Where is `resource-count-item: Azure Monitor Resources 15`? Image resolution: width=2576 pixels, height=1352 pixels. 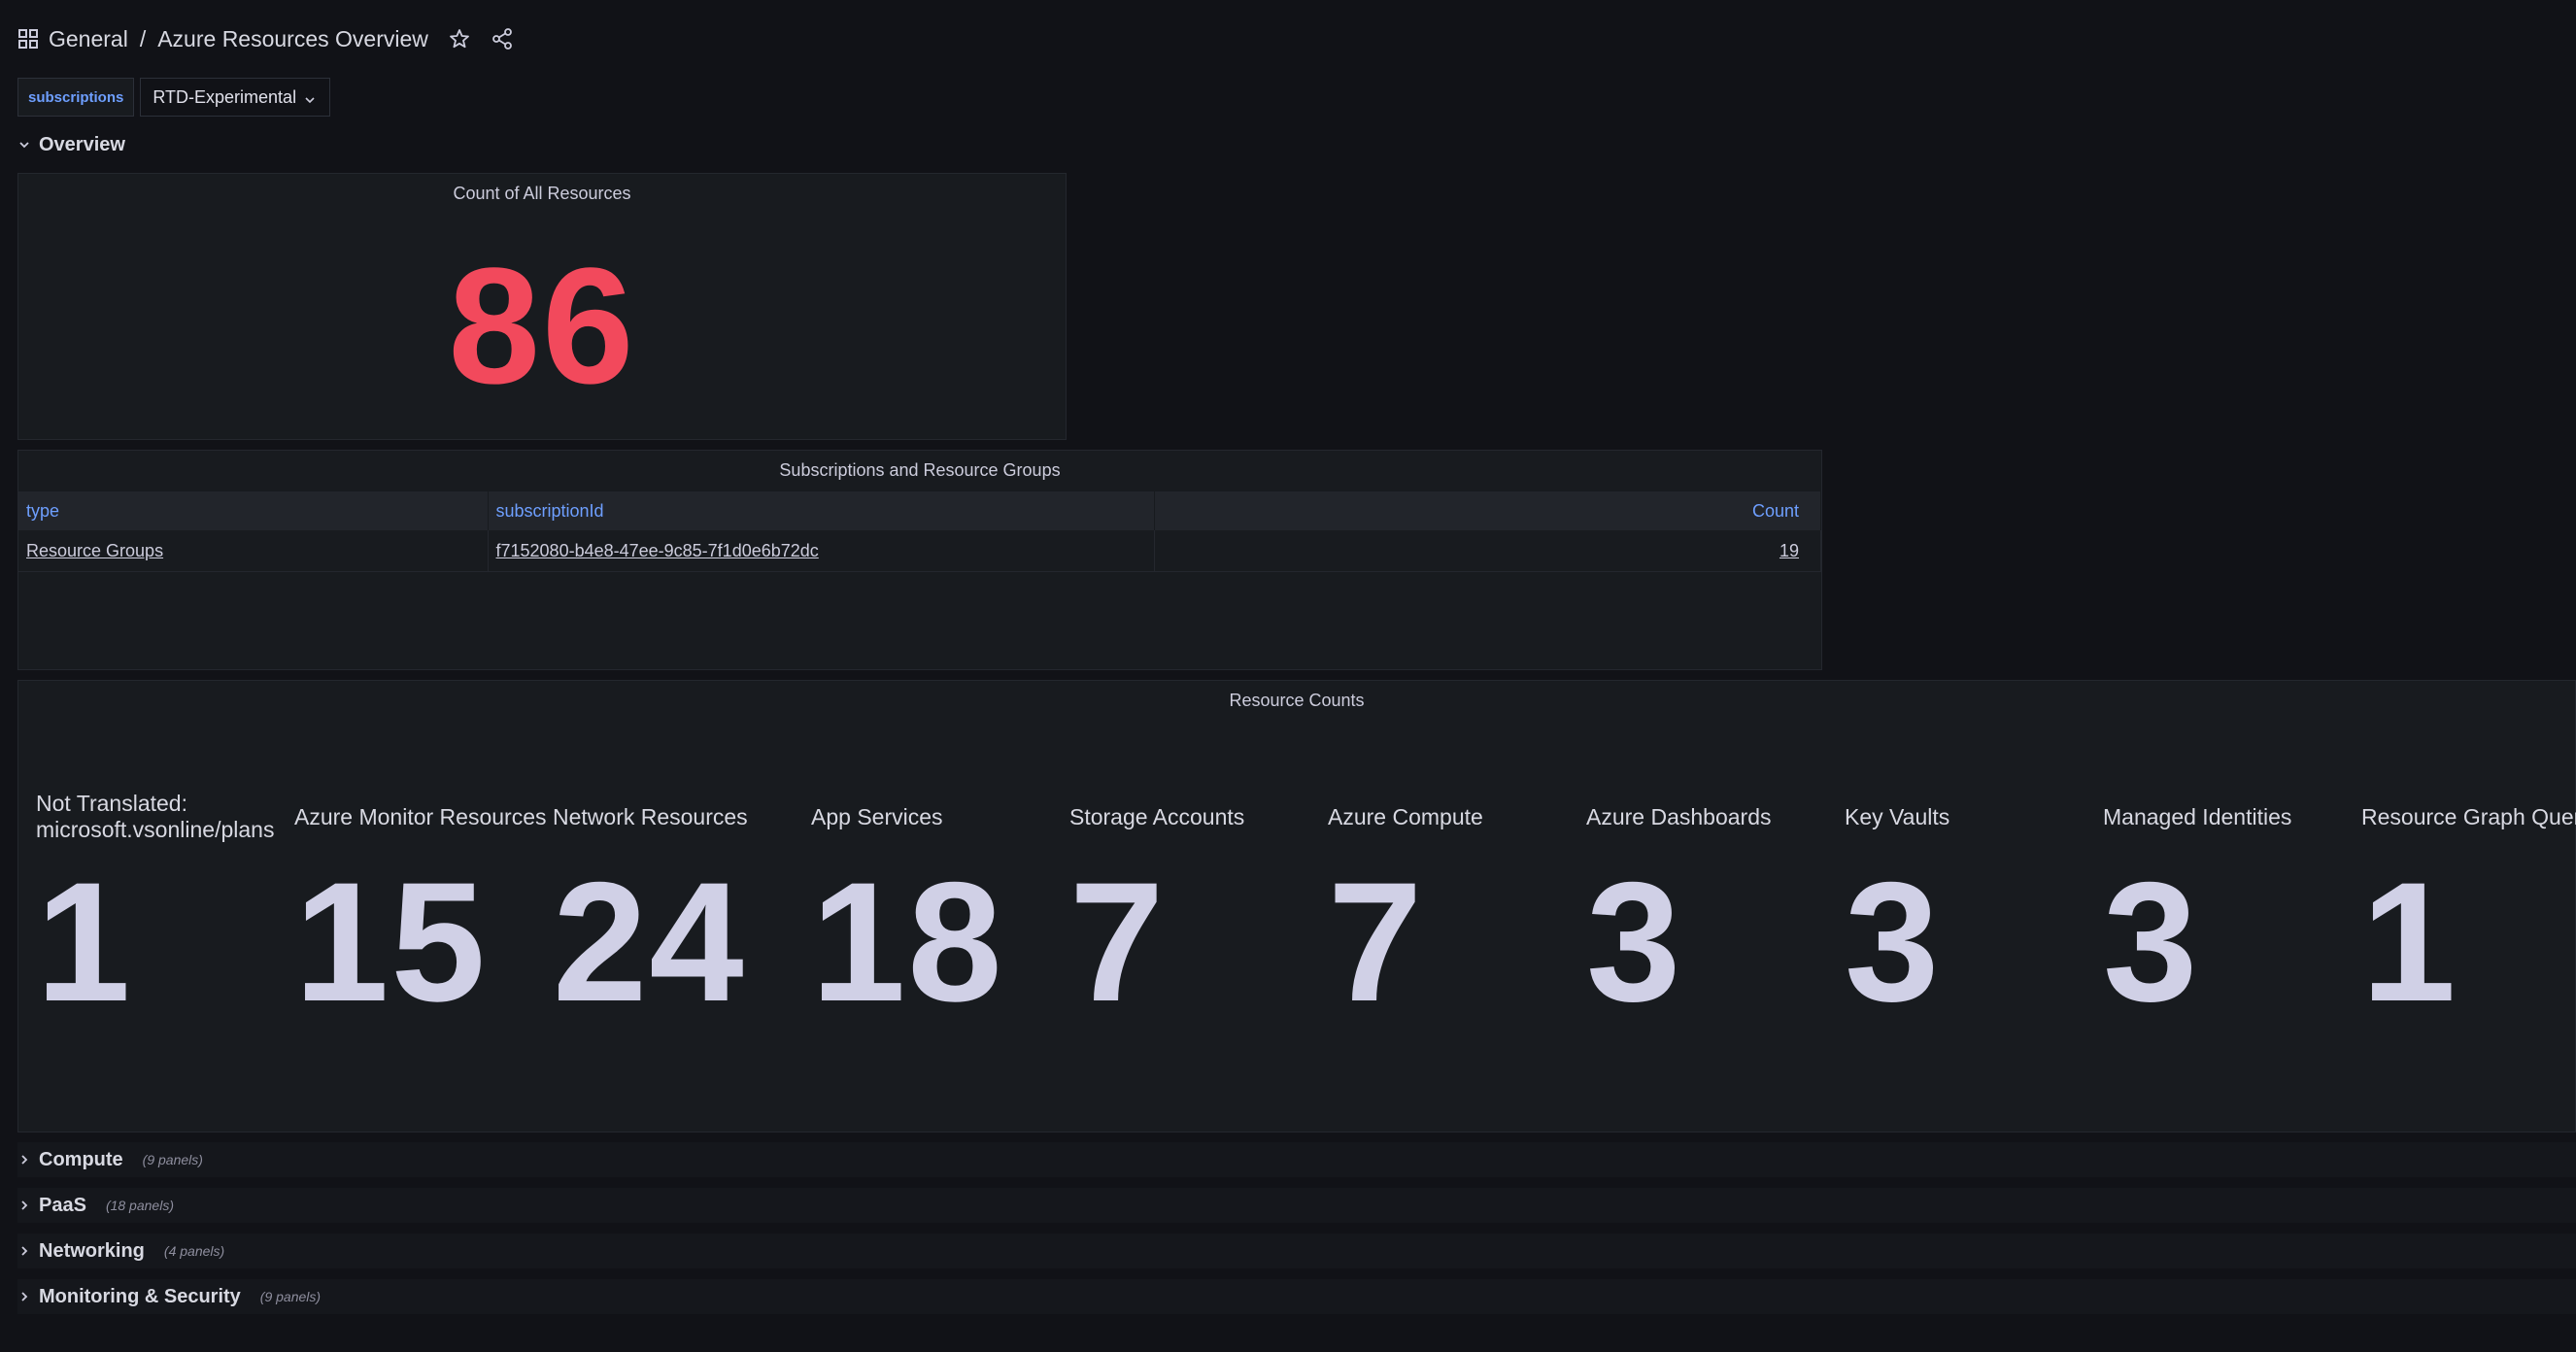 resource-count-item: Azure Monitor Resources 15 is located at coordinates (419, 914).